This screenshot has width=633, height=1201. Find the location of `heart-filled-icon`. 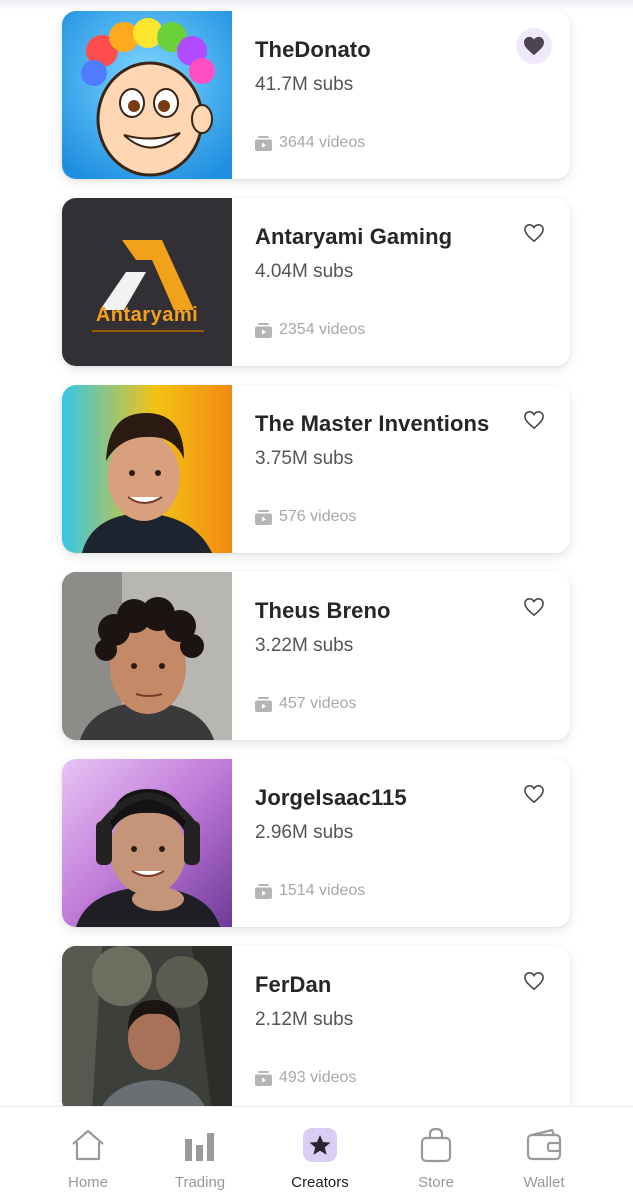

heart-filled-icon is located at coordinates (534, 46).